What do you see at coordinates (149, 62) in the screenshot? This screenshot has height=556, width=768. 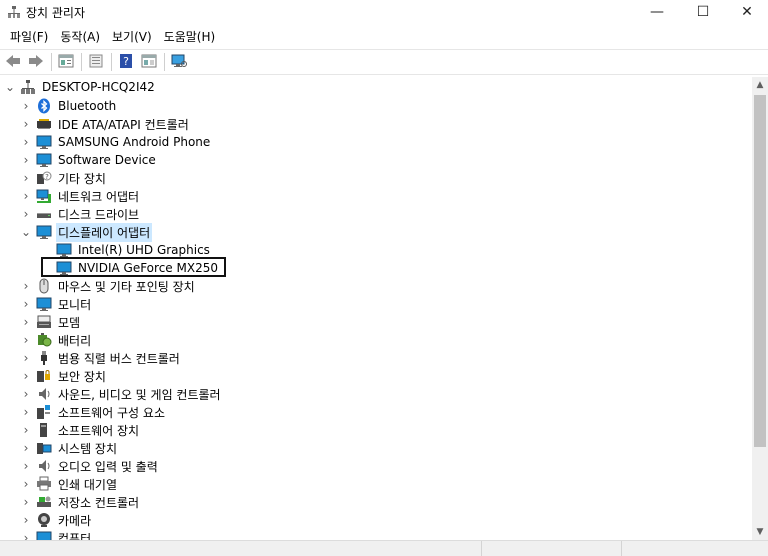 I see `show-hidden-button` at bounding box center [149, 62].